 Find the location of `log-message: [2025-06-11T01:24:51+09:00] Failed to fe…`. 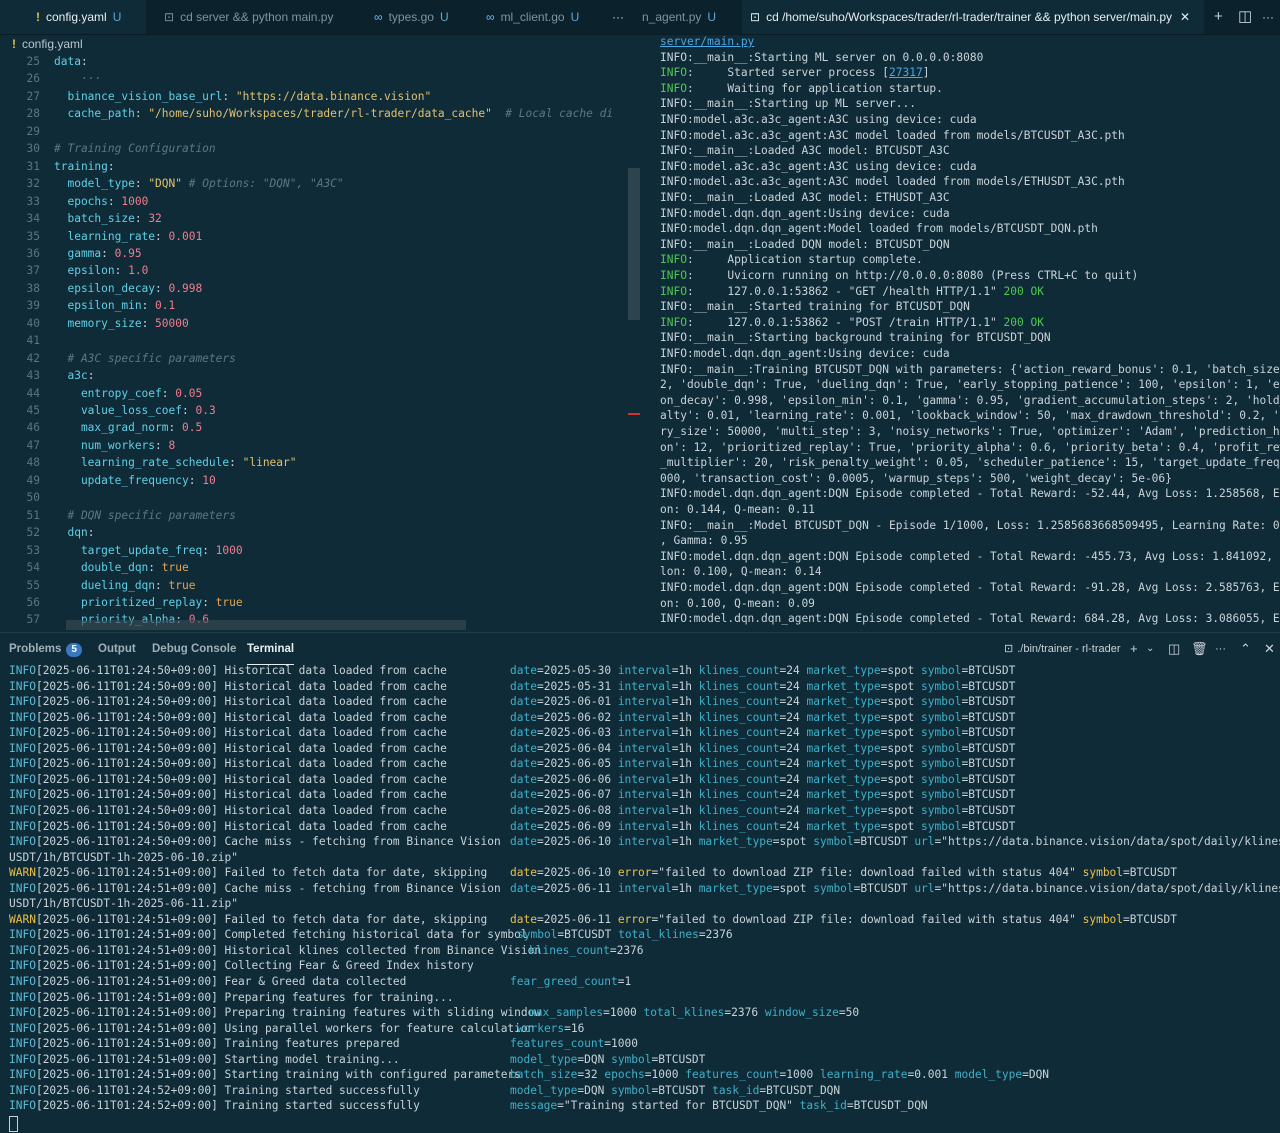

log-message: [2025-06-11T01:24:51+09:00] Failed to fe… is located at coordinates (261, 873).